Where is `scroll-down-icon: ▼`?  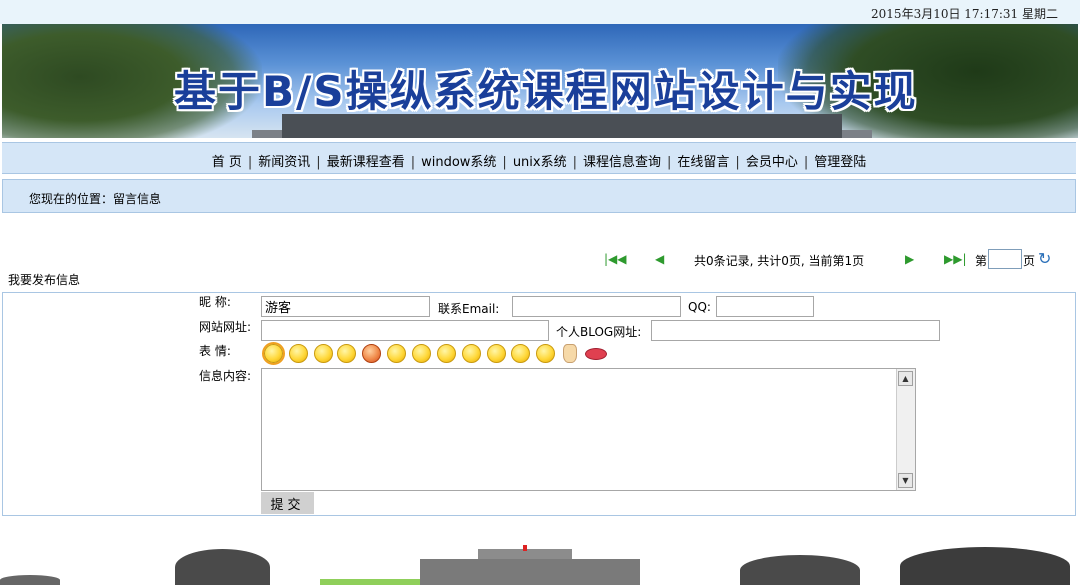
scroll-down-icon: ▼ is located at coordinates (905, 480).